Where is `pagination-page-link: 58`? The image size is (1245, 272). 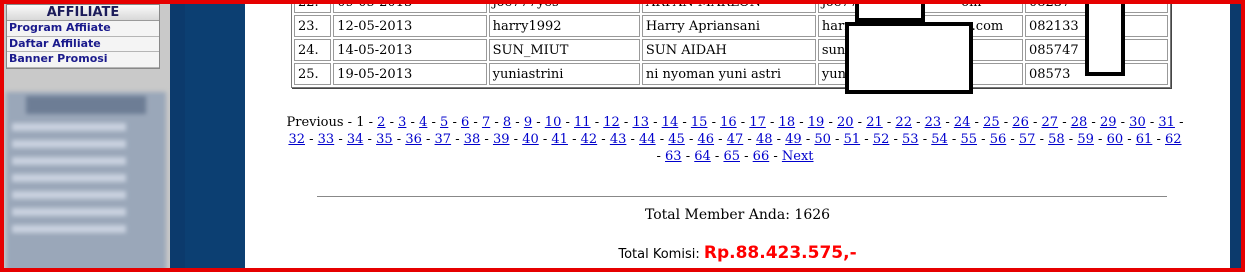
pagination-page-link: 58 is located at coordinates (1056, 139).